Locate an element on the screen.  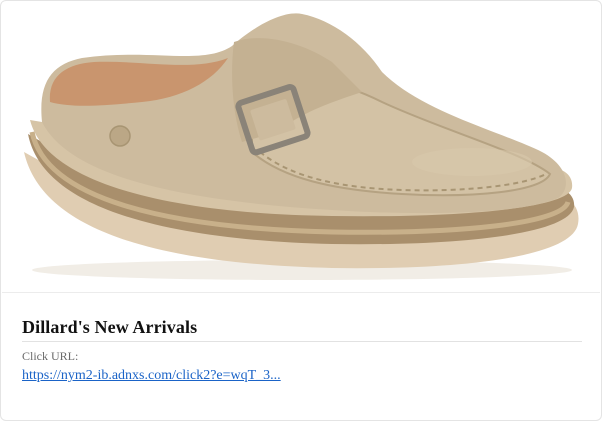
divider is located at coordinates (302, 341).